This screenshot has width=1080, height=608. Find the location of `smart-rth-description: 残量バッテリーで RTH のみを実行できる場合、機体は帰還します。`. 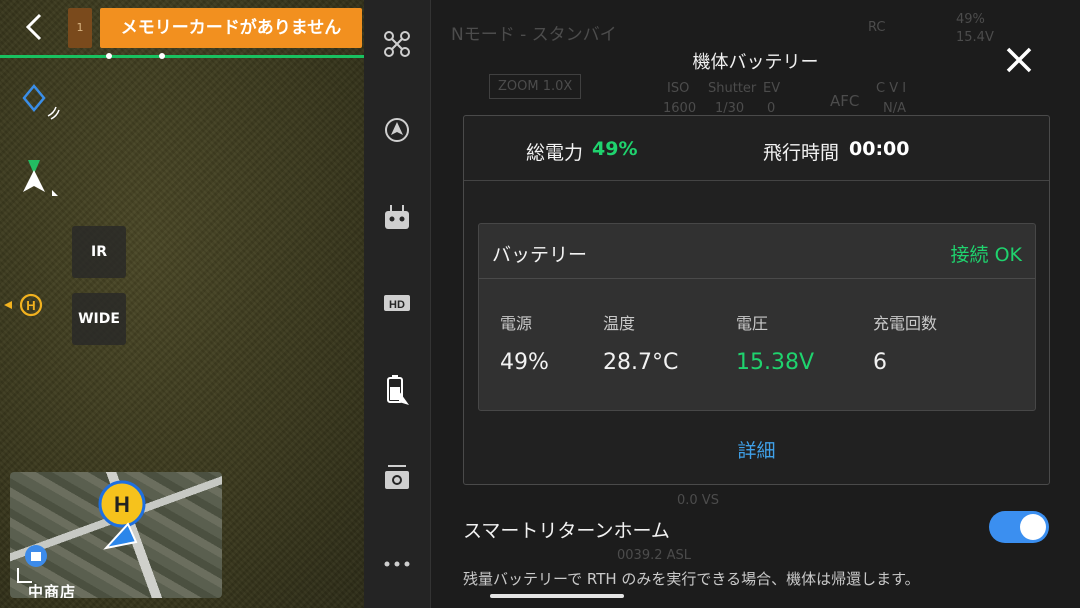

smart-rth-description: 残量バッテリーで RTH のみを実行できる場合、機体は帰還します。 is located at coordinates (691, 579).